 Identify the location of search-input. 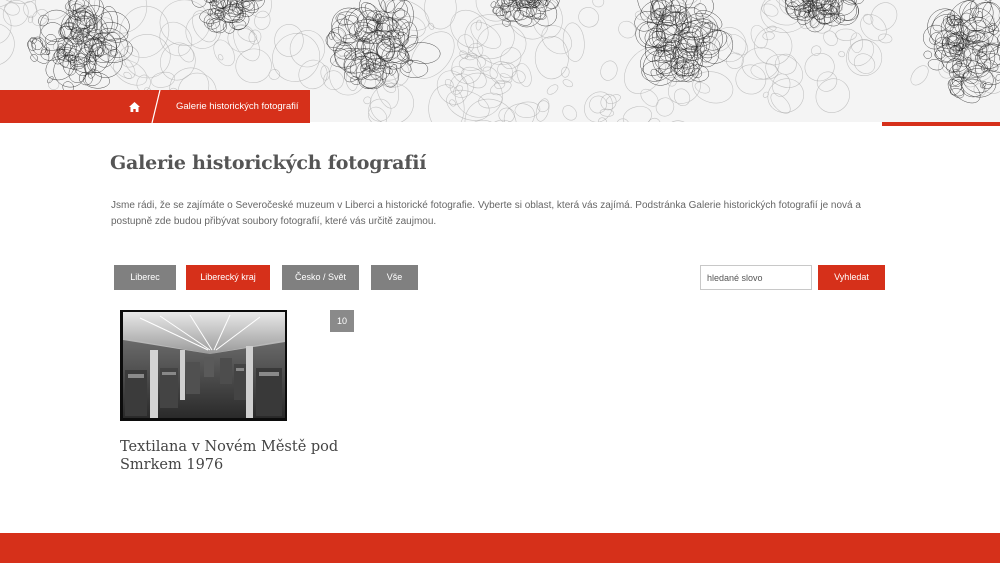
(756, 277).